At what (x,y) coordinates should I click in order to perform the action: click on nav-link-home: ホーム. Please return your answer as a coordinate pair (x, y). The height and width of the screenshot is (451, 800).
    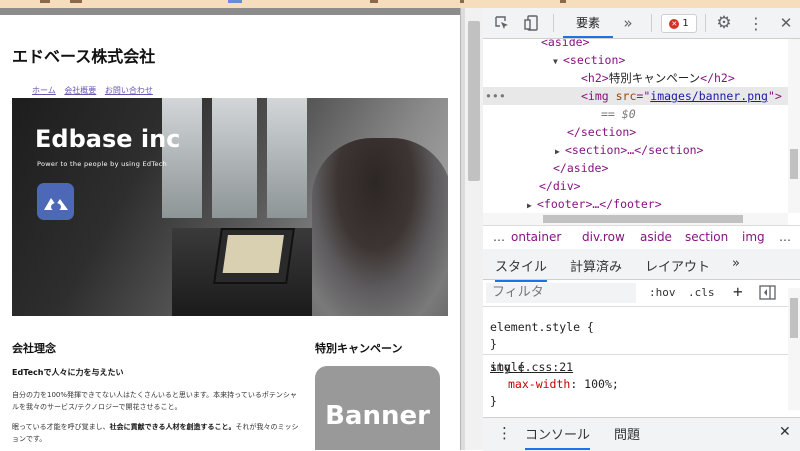
    Looking at the image, I should click on (44, 90).